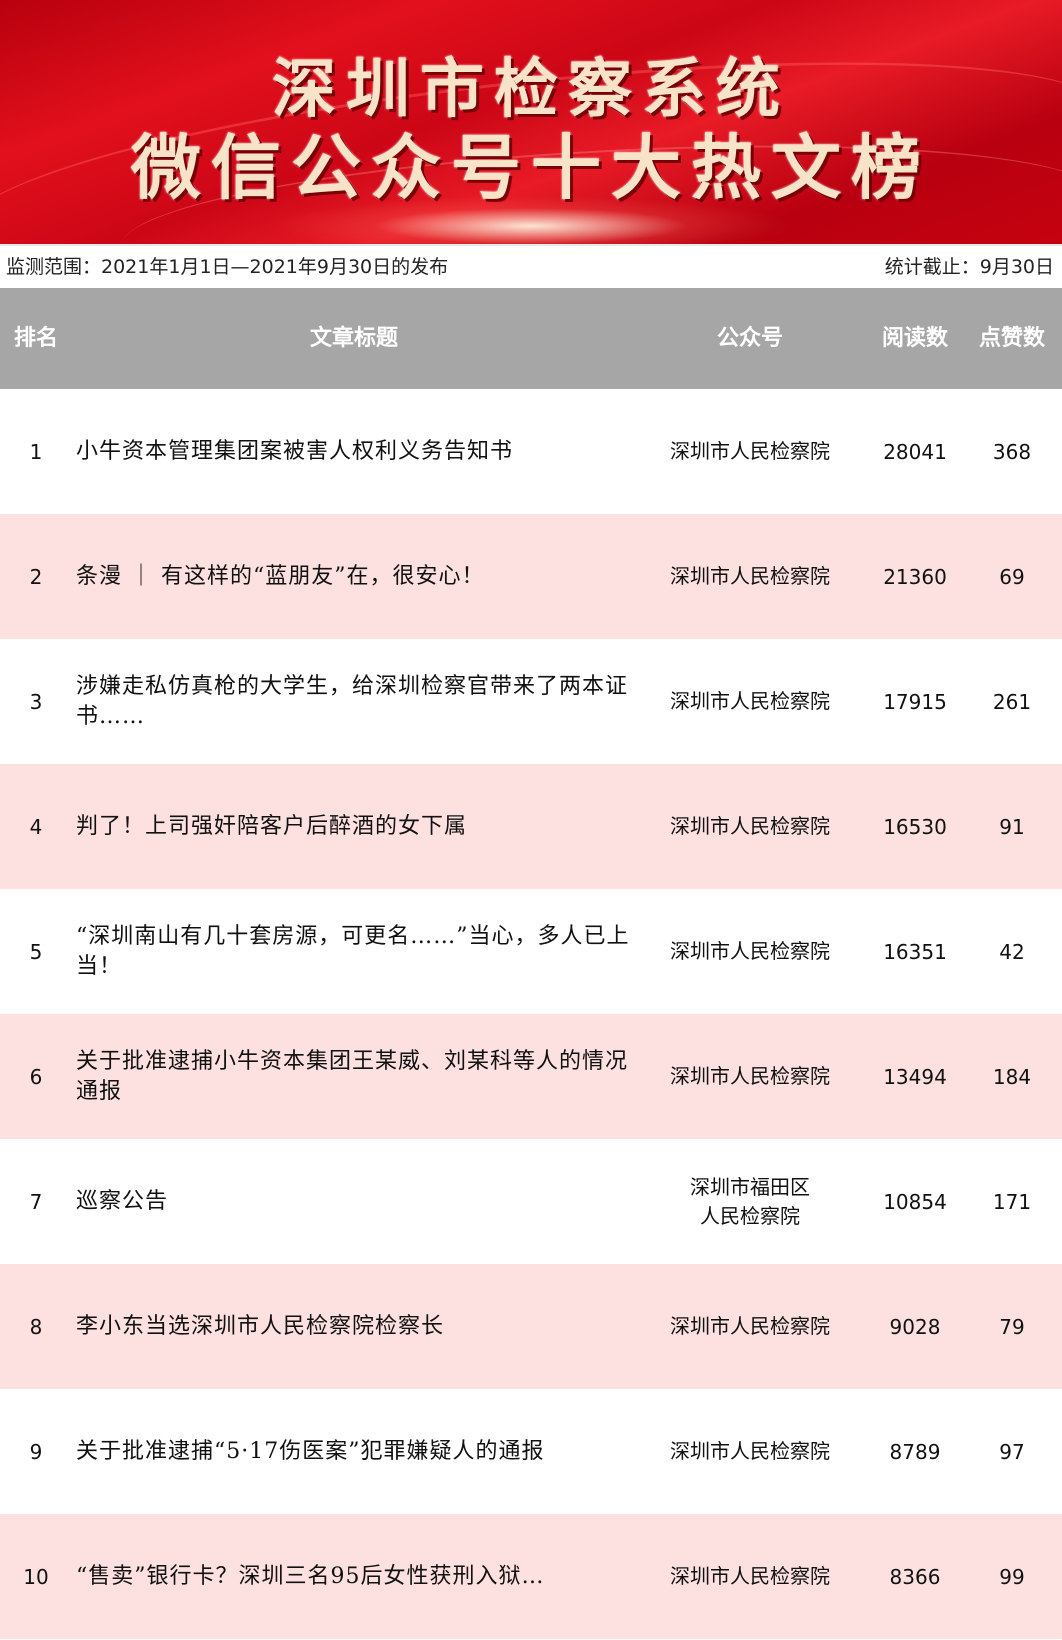 The image size is (1062, 1640). What do you see at coordinates (354, 1076) in the screenshot?
I see `title-cell: 关于批准逮捕小牛资本集团王某威、刘某科等人的情况通报` at bounding box center [354, 1076].